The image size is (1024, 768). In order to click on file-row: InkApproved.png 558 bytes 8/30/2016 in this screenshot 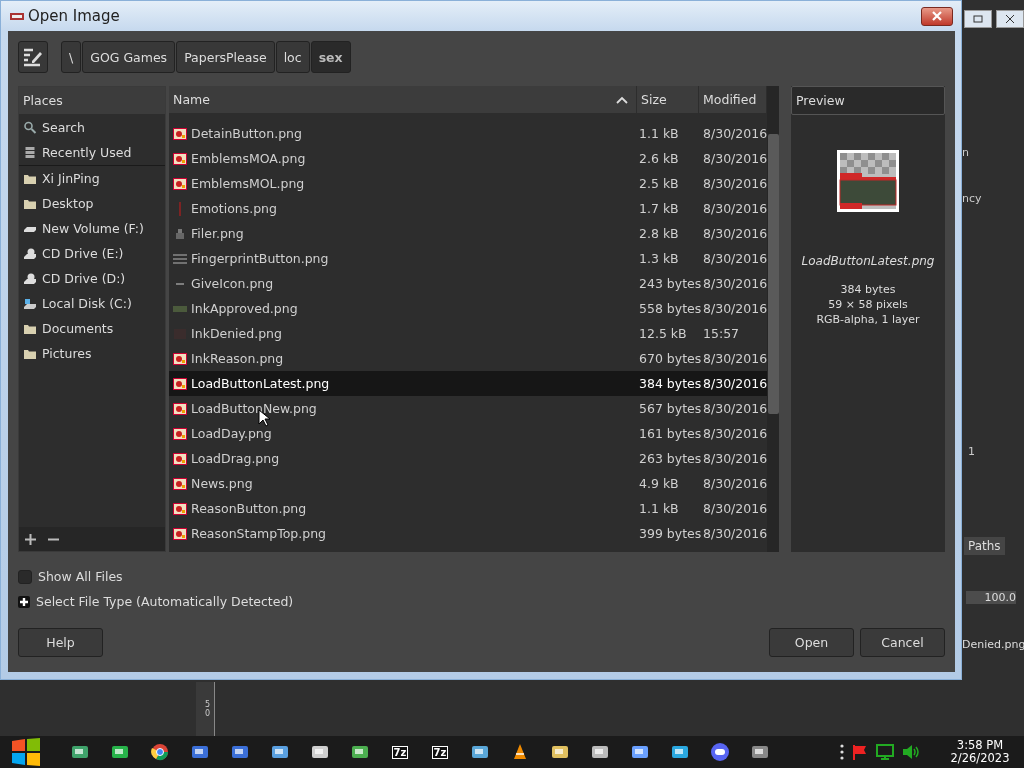, I will do `click(468, 308)`.